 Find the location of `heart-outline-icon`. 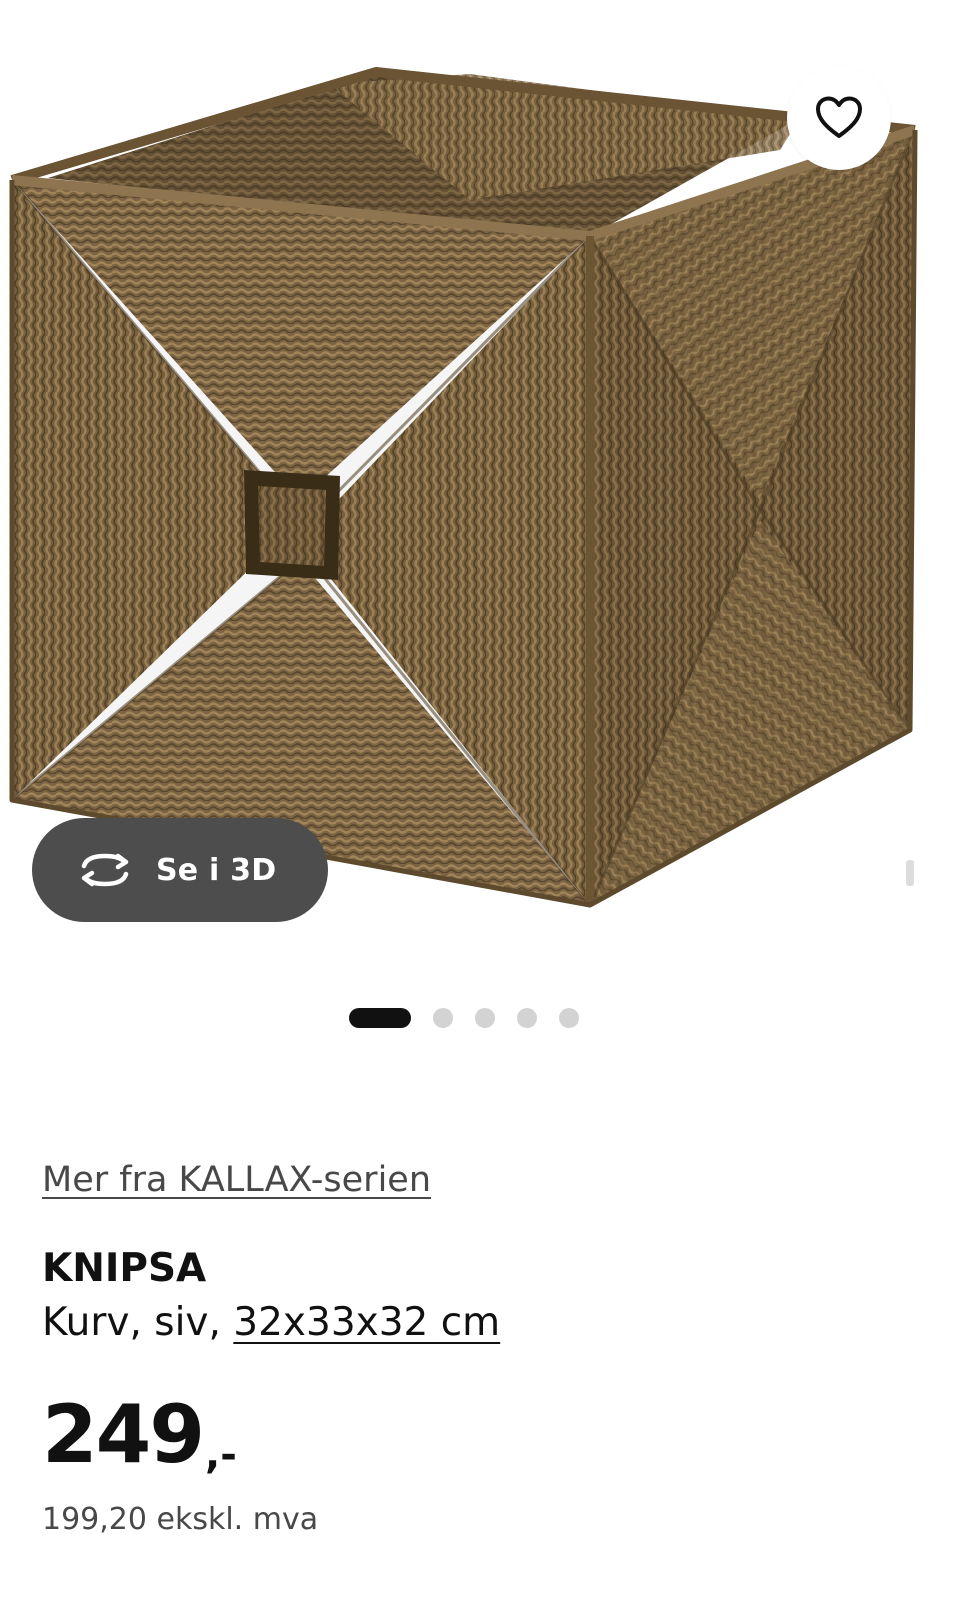

heart-outline-icon is located at coordinates (839, 117).